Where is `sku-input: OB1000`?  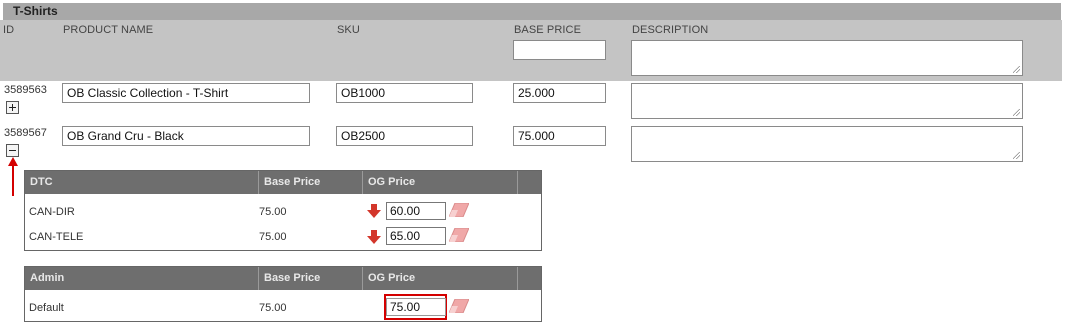
sku-input: OB1000 is located at coordinates (404, 93).